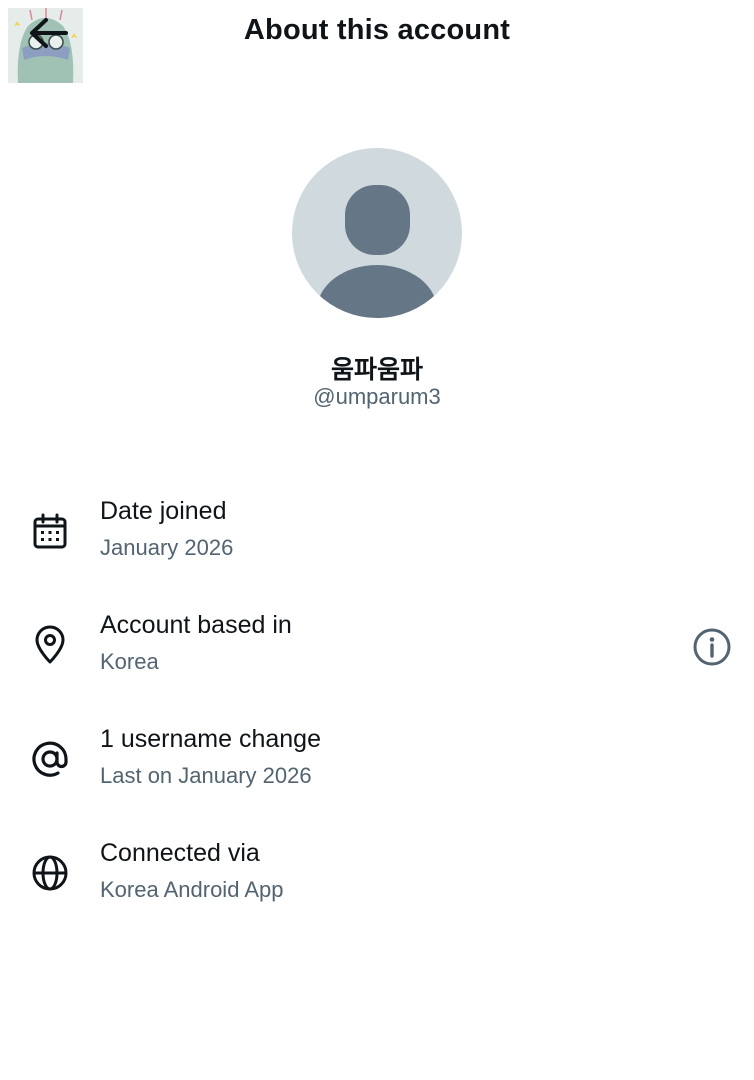  What do you see at coordinates (377, 233) in the screenshot?
I see `default-avatar-icon` at bounding box center [377, 233].